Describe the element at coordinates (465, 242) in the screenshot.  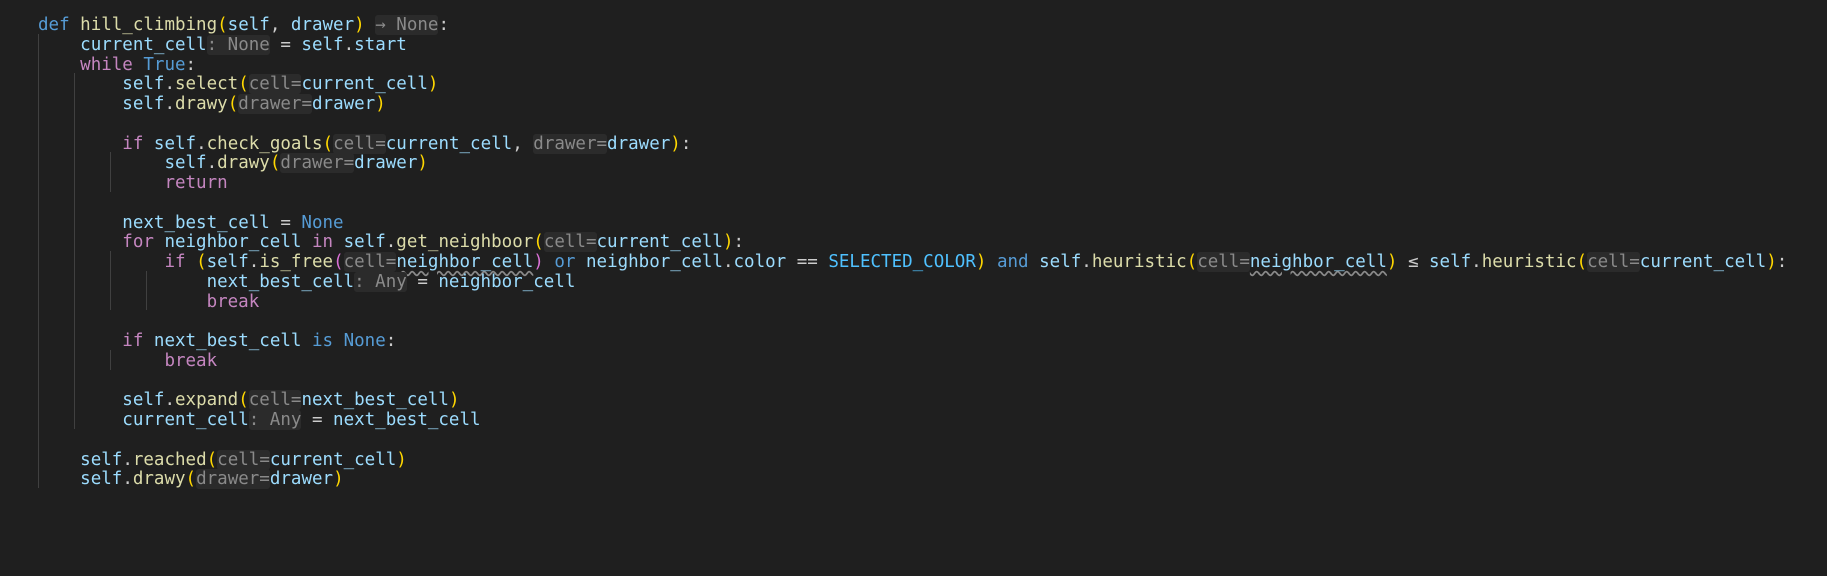
I see `token-fn: get_neighboor` at that location.